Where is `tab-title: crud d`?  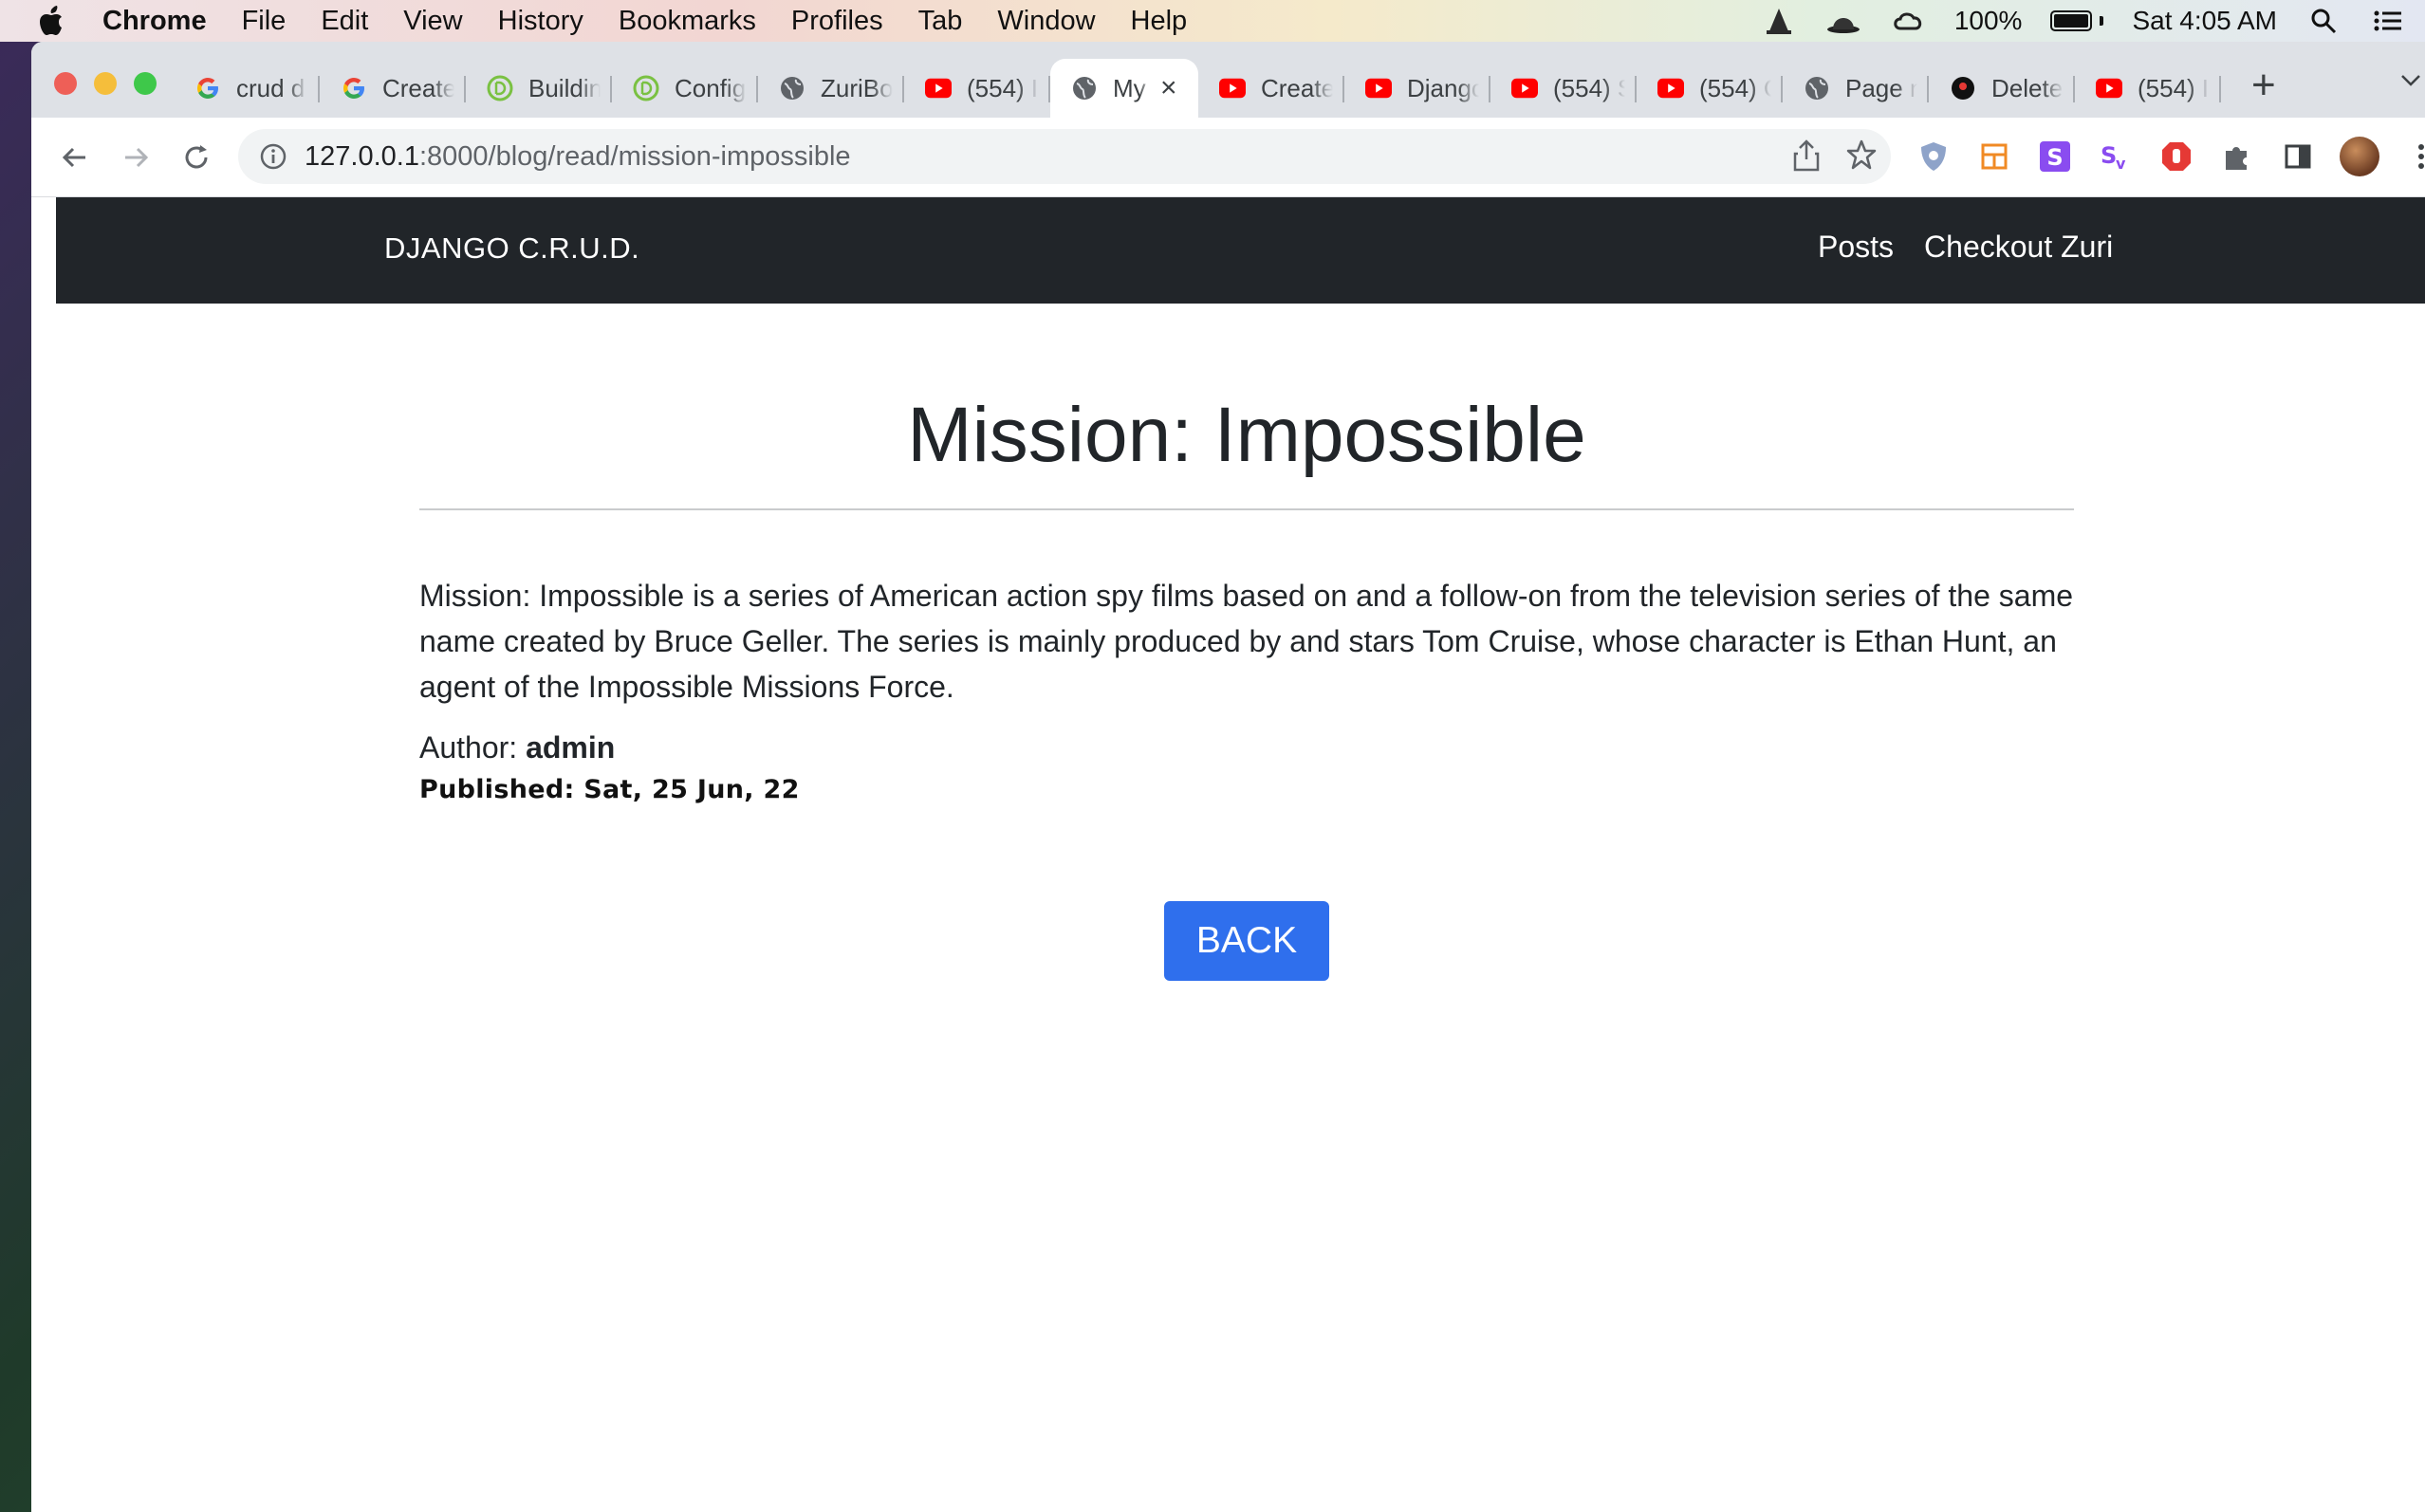
tab-title: crud d is located at coordinates (270, 87).